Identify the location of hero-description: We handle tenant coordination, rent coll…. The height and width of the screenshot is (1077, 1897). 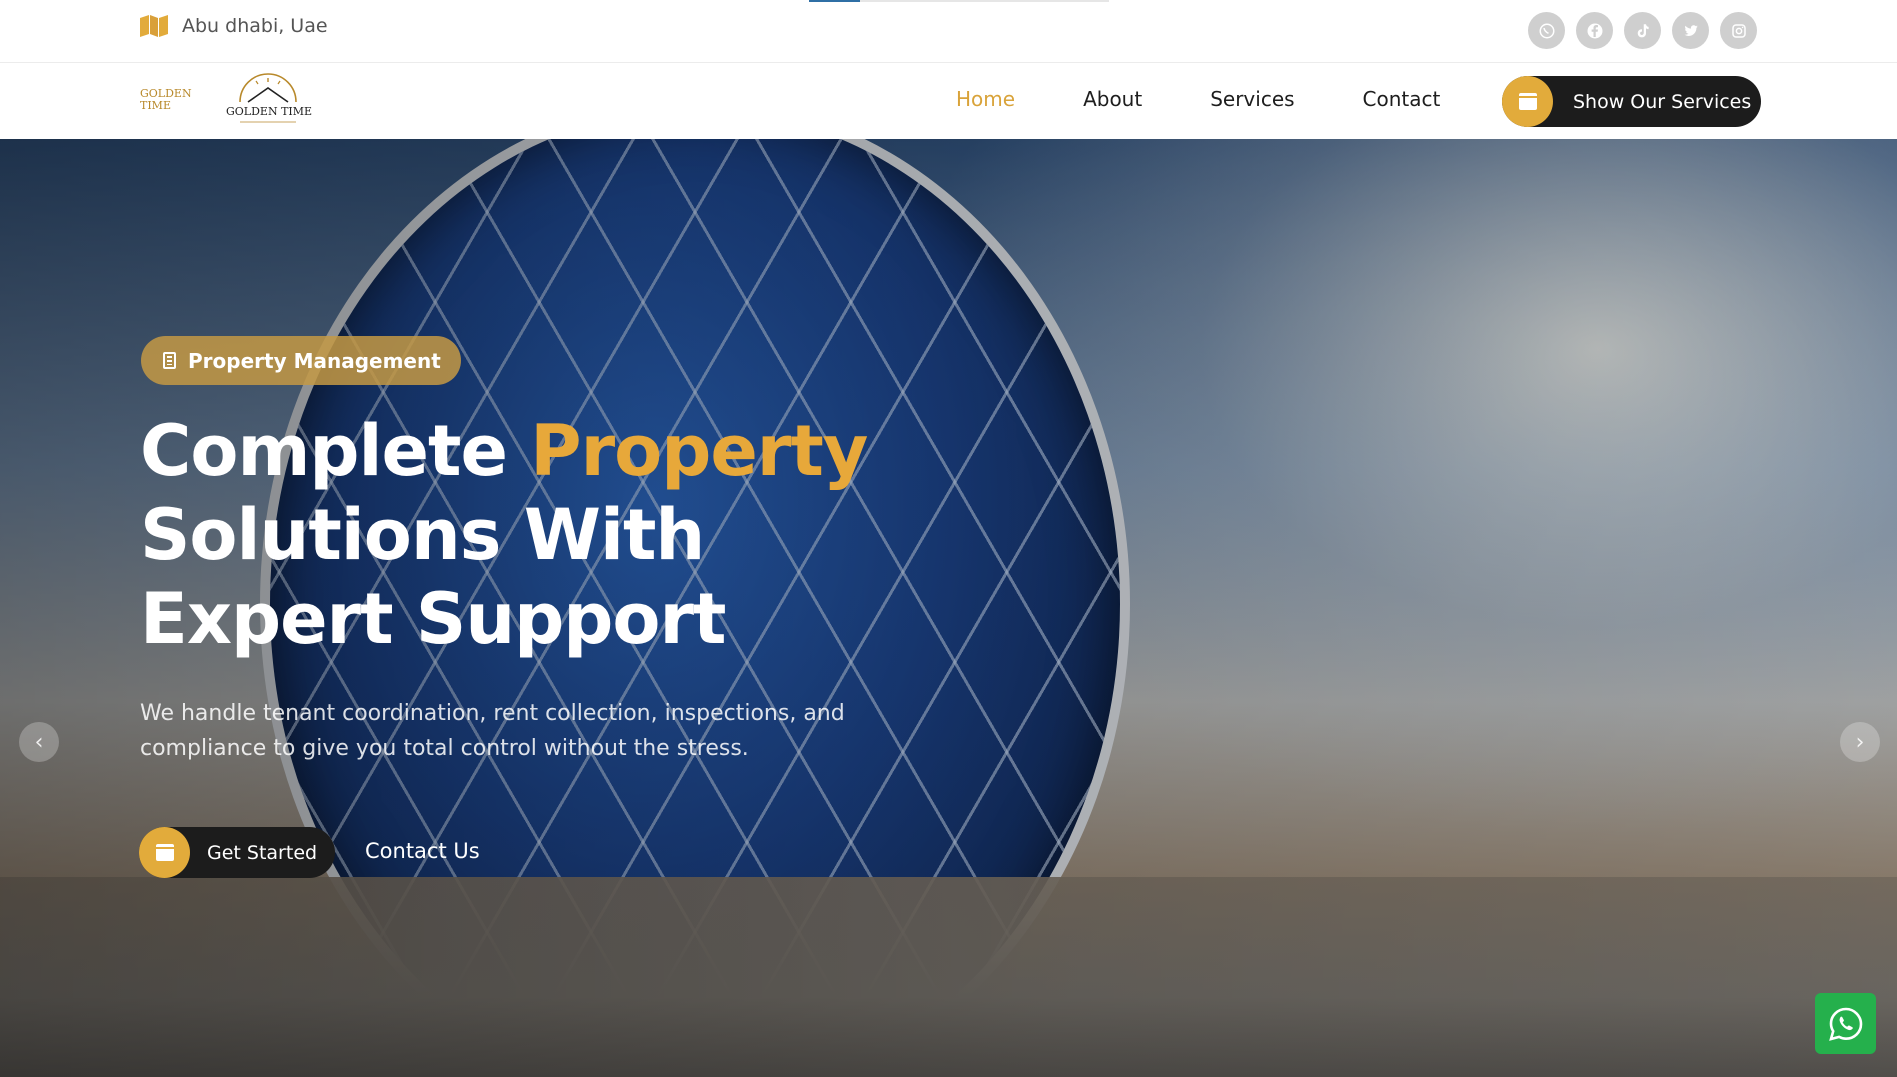
(492, 731).